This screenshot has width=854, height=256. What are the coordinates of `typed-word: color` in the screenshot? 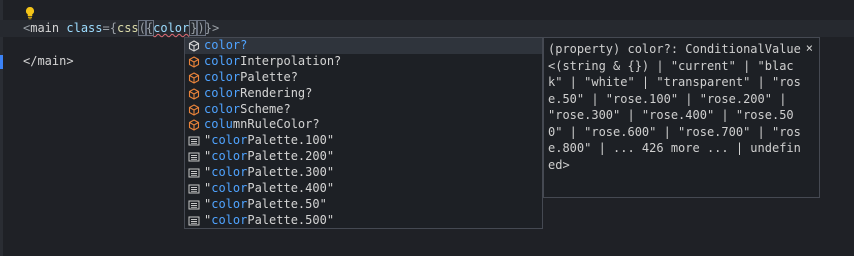 It's located at (171, 28).